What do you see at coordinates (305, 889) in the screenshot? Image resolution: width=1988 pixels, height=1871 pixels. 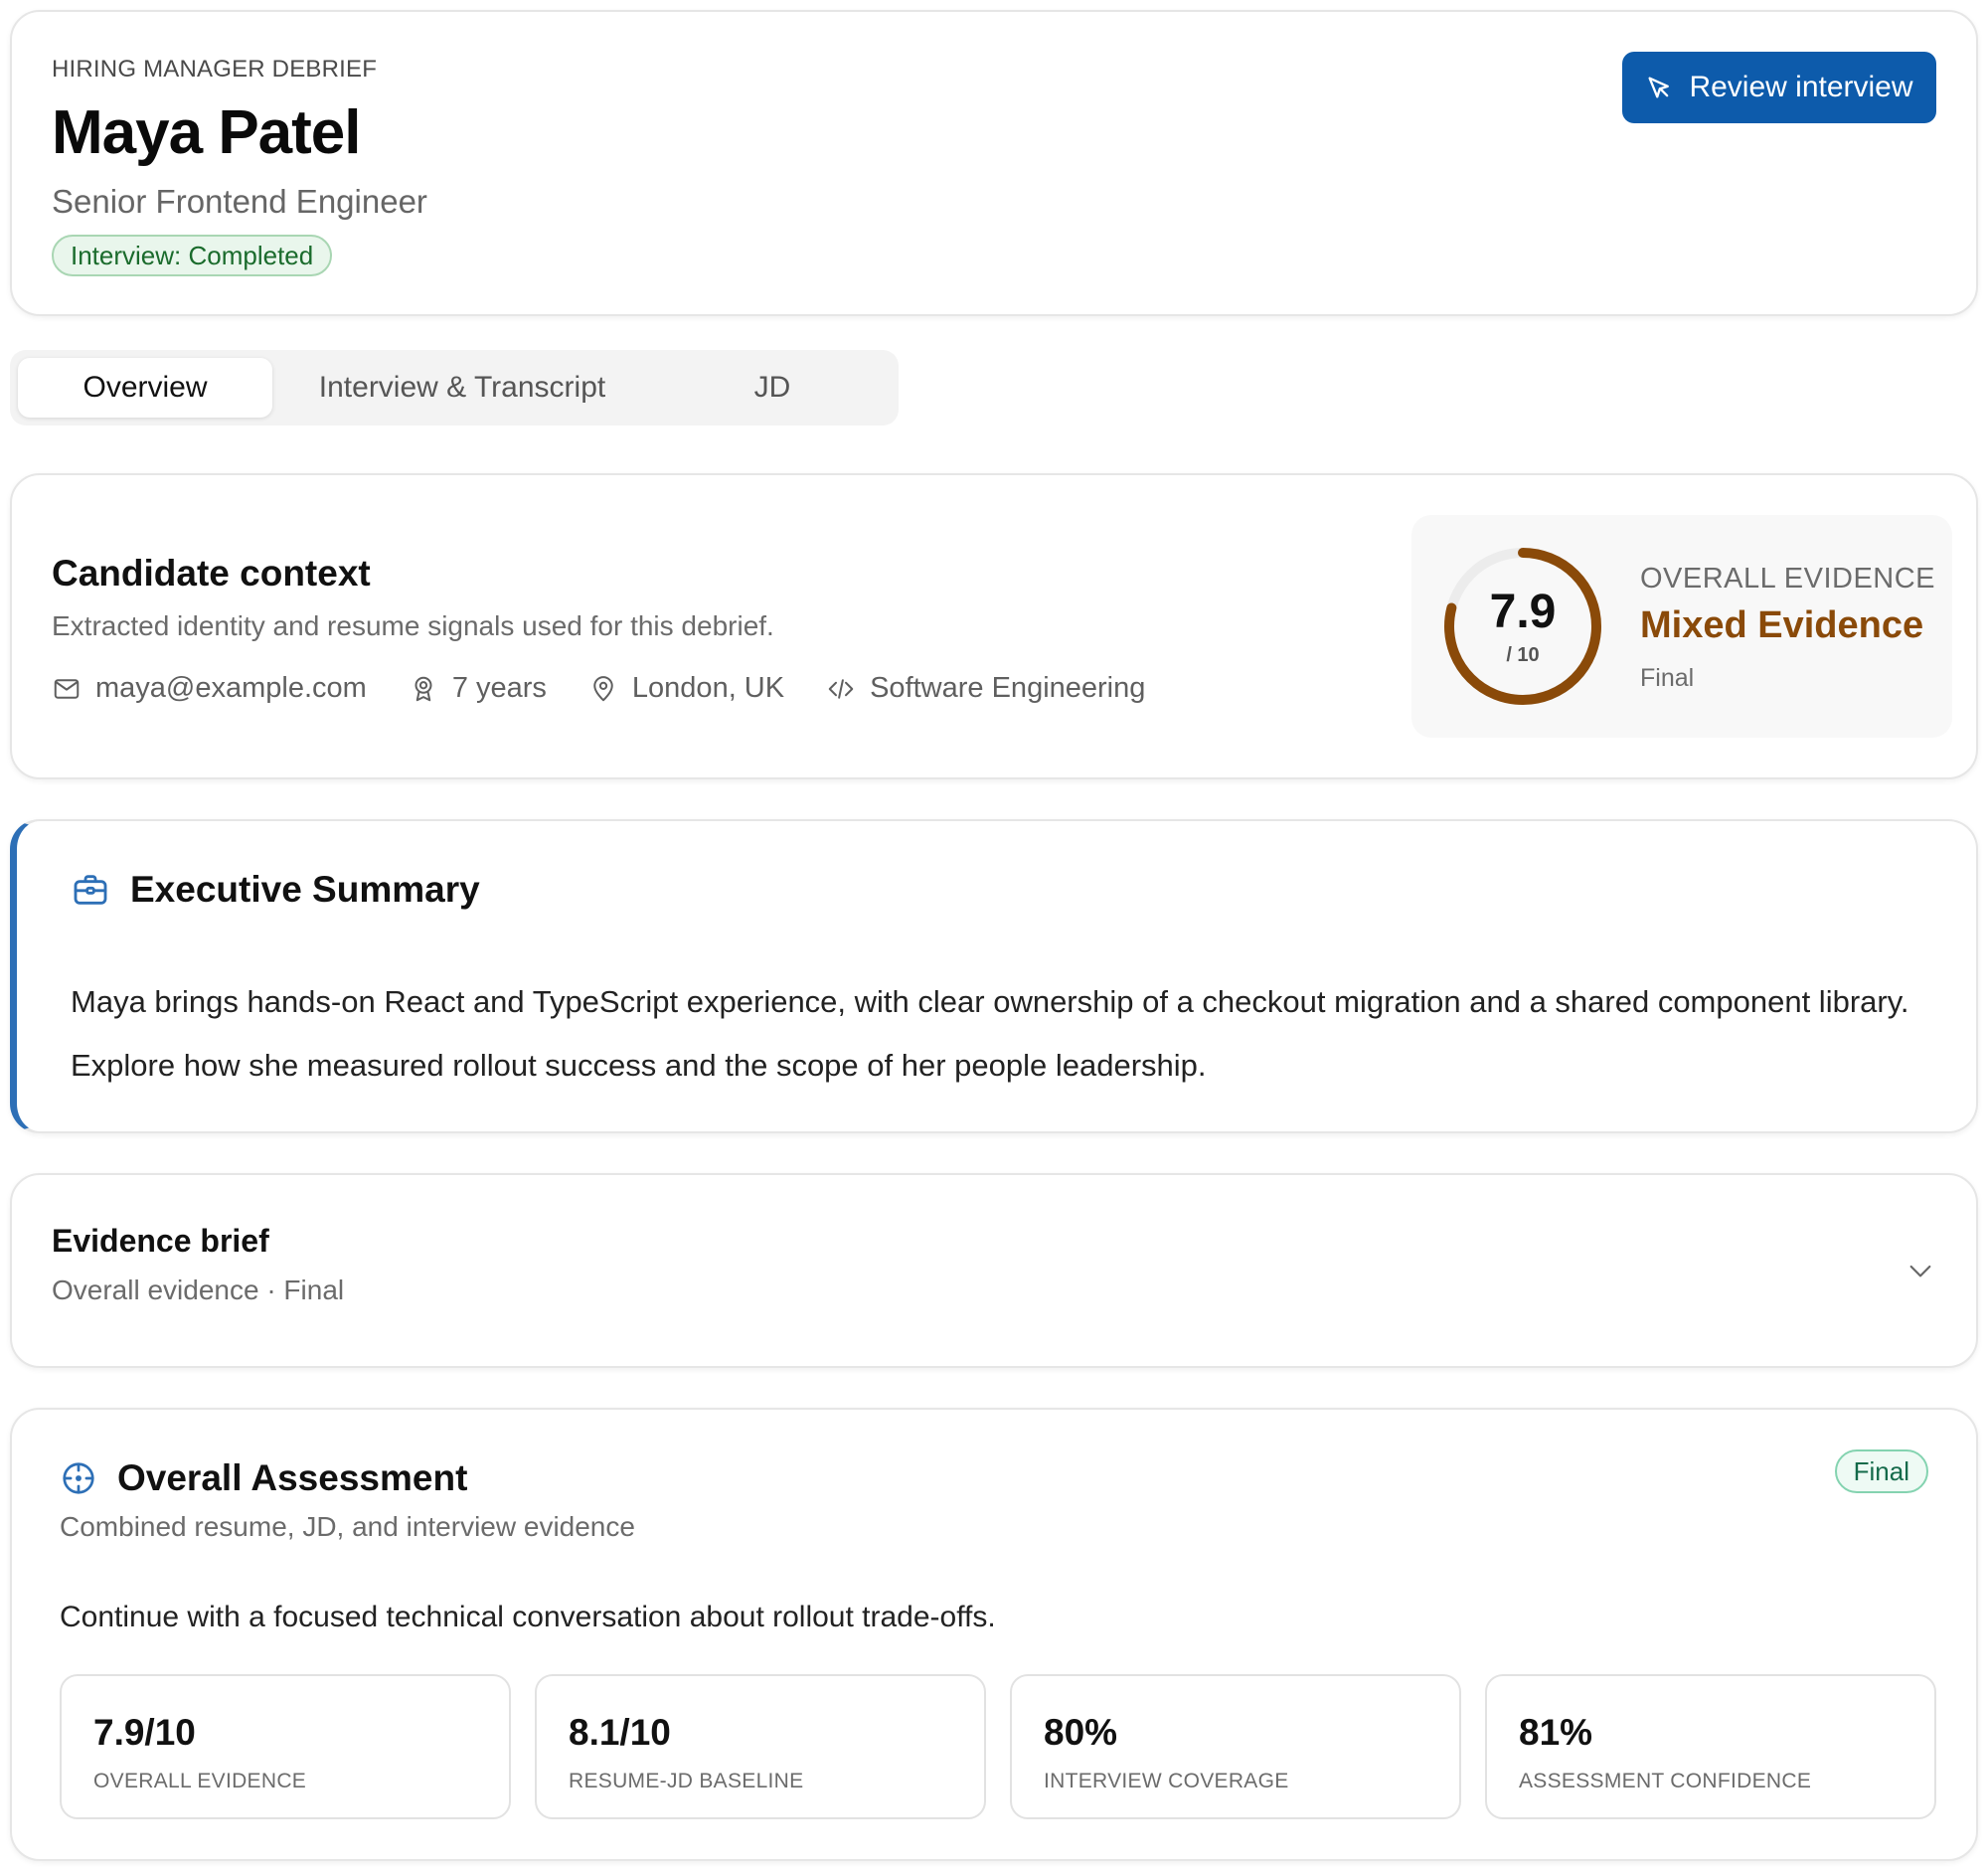 I see `executive-summary-title: Executive Summary` at bounding box center [305, 889].